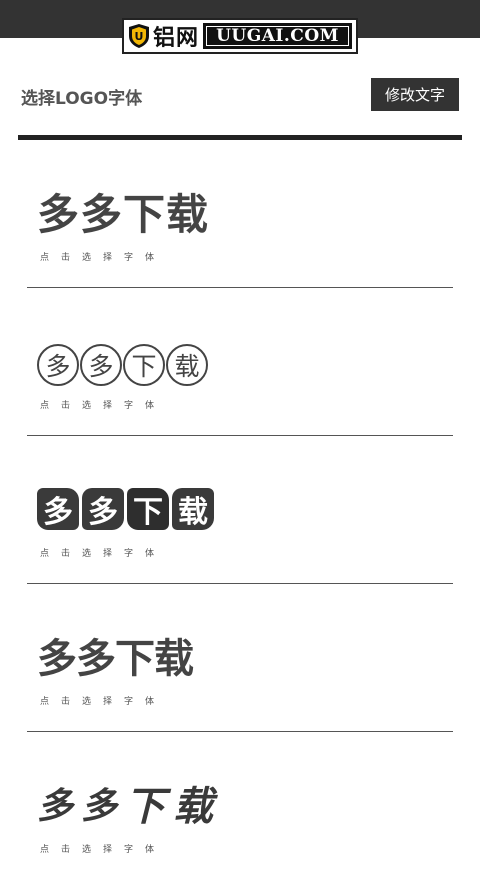 This screenshot has height=880, width=480. What do you see at coordinates (240, 806) in the screenshot?
I see `font-option-5: 多 多 下 载 点击选择字体` at bounding box center [240, 806].